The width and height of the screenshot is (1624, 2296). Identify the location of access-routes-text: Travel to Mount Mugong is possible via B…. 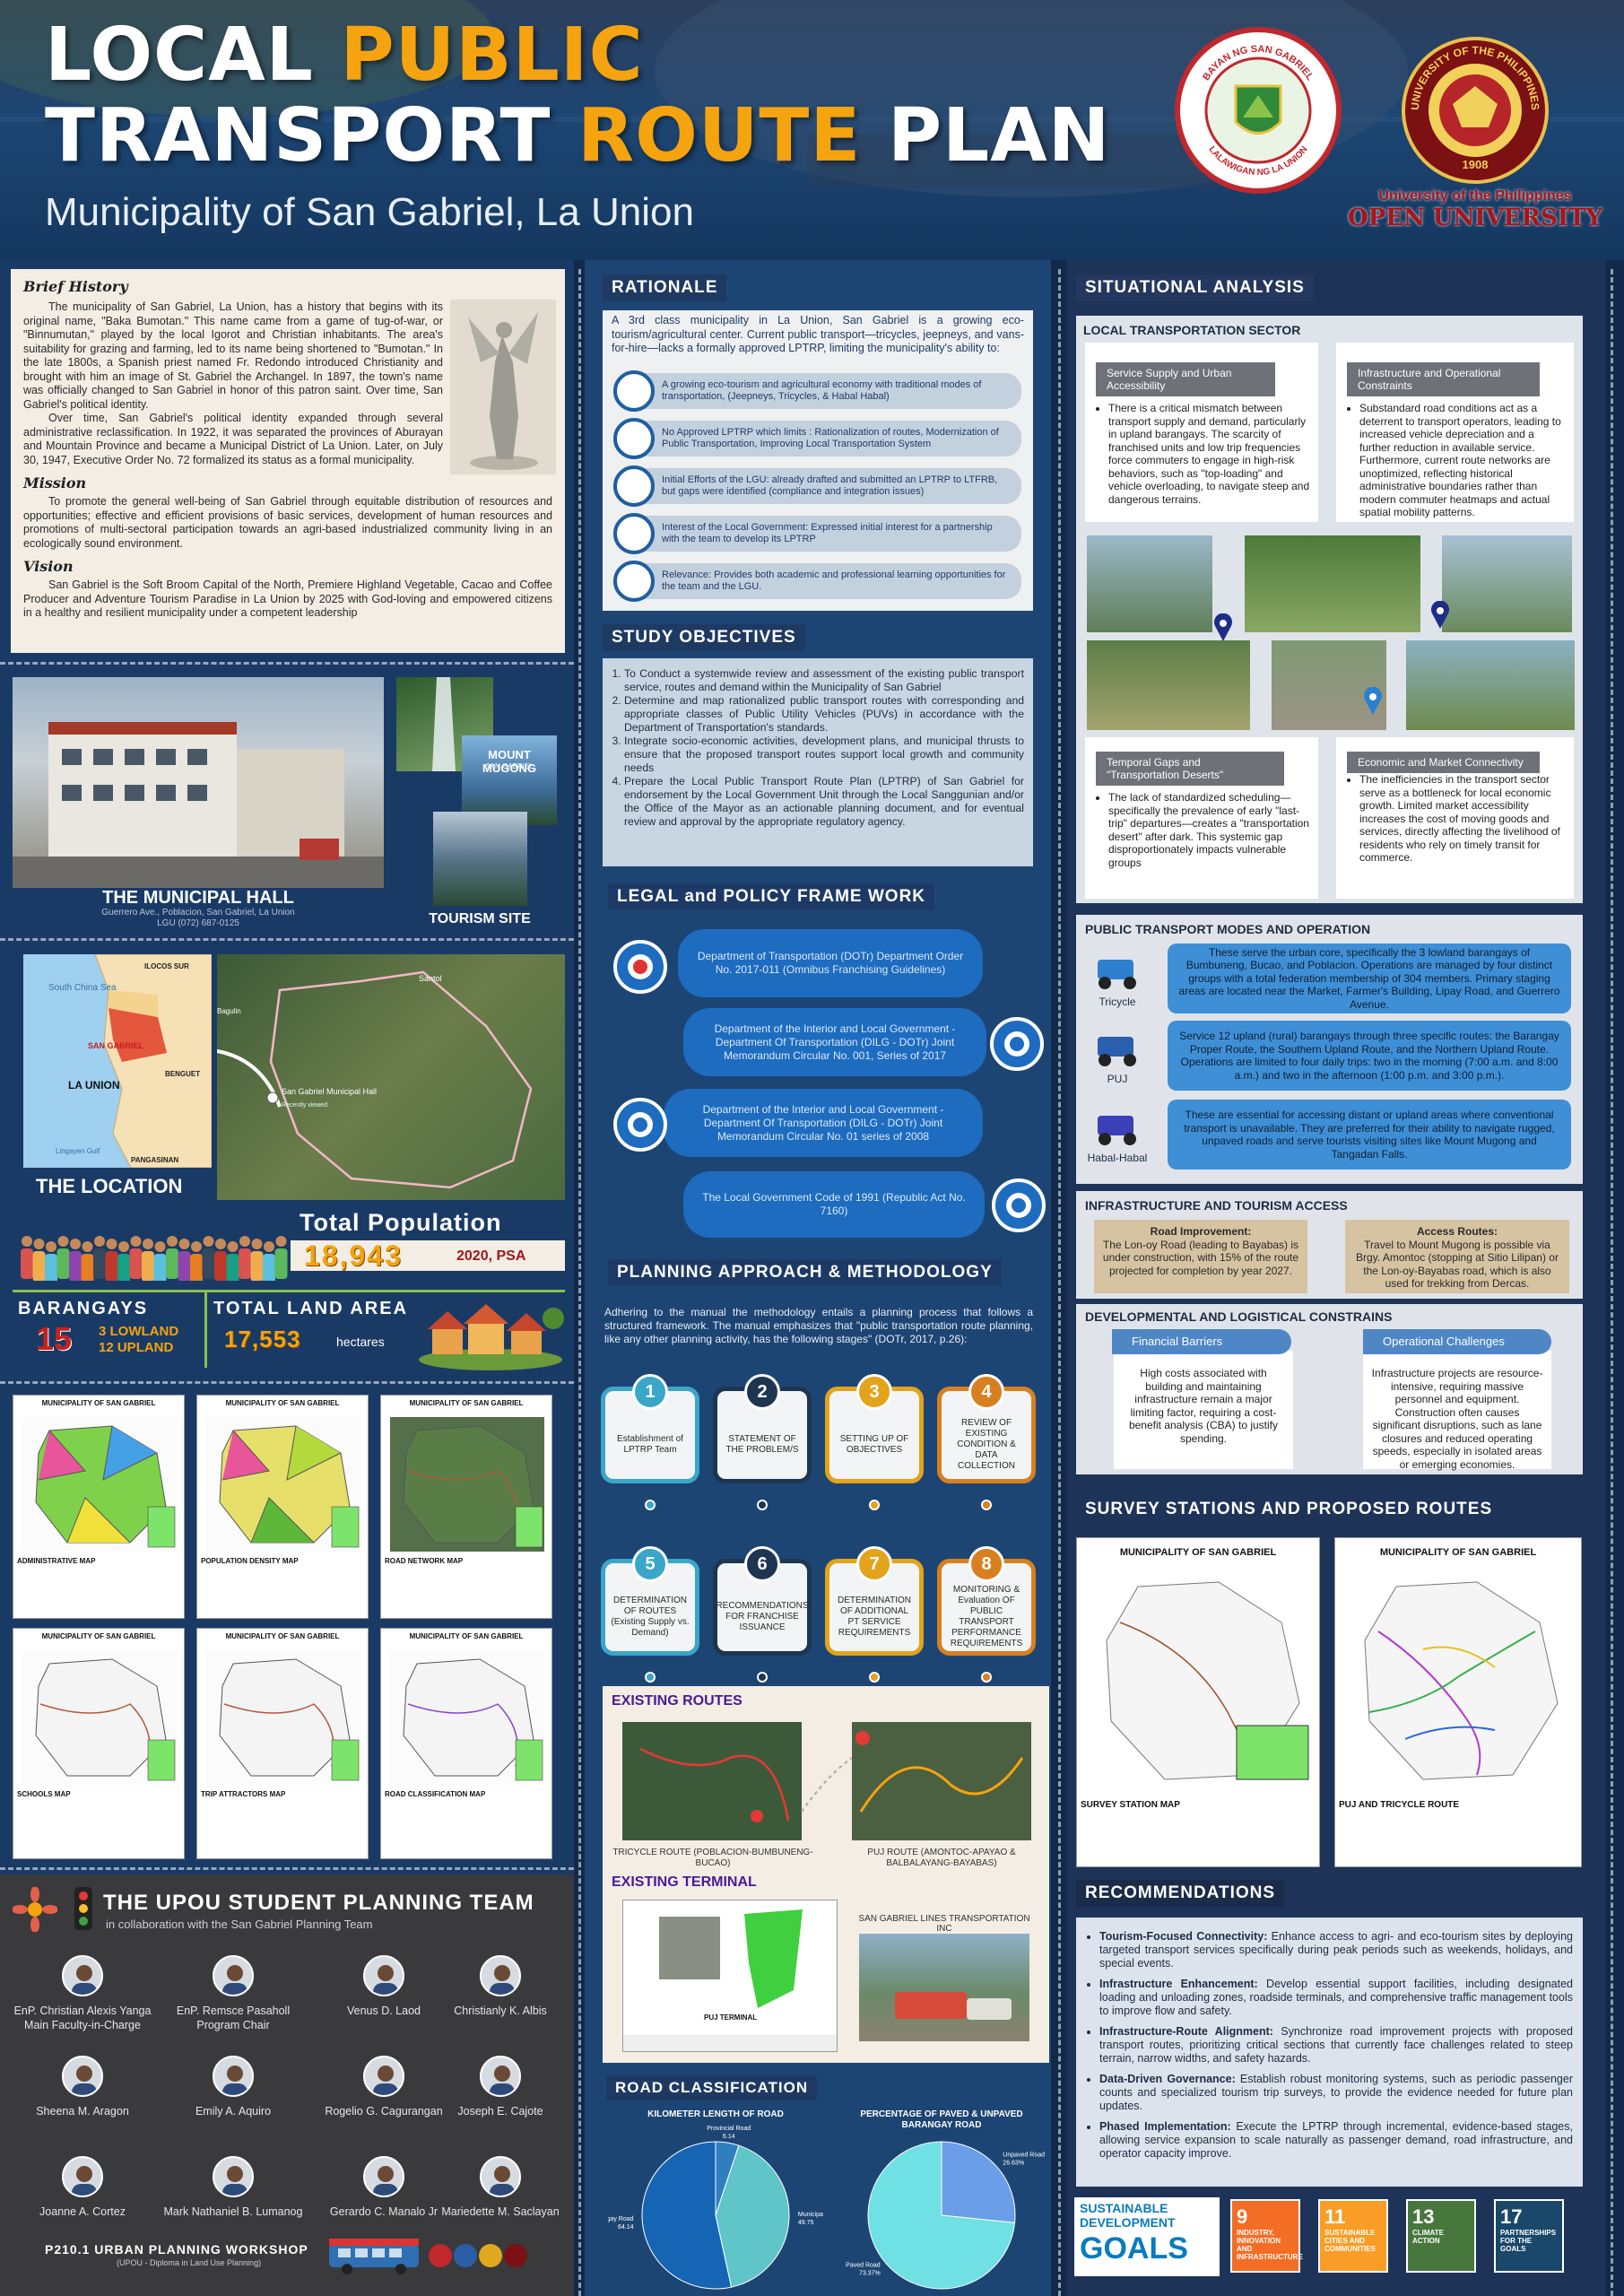
(1457, 1264).